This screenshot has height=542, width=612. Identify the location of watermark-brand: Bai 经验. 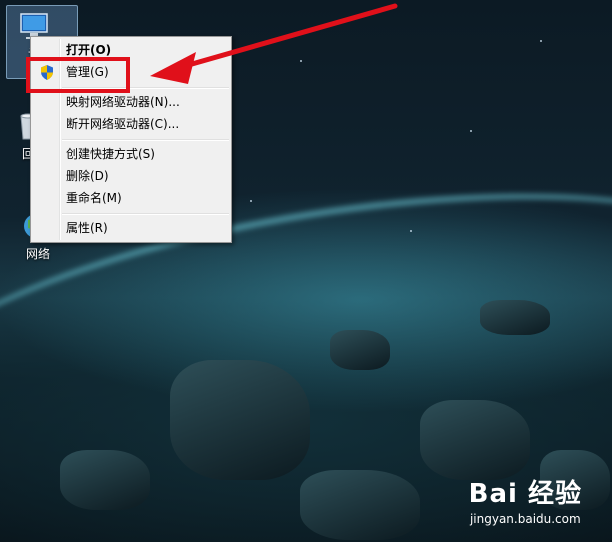
(525, 494).